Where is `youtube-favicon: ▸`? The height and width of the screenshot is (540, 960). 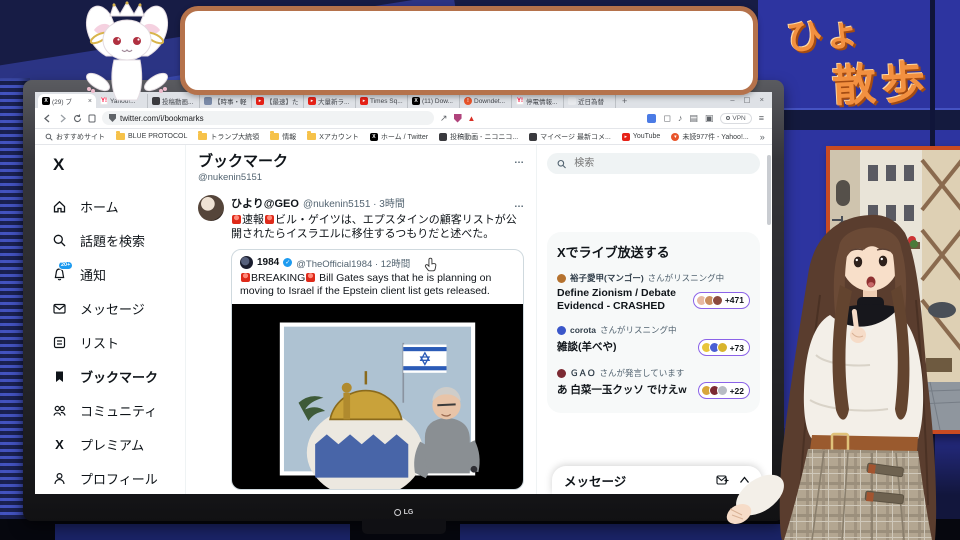 youtube-favicon: ▸ is located at coordinates (364, 101).